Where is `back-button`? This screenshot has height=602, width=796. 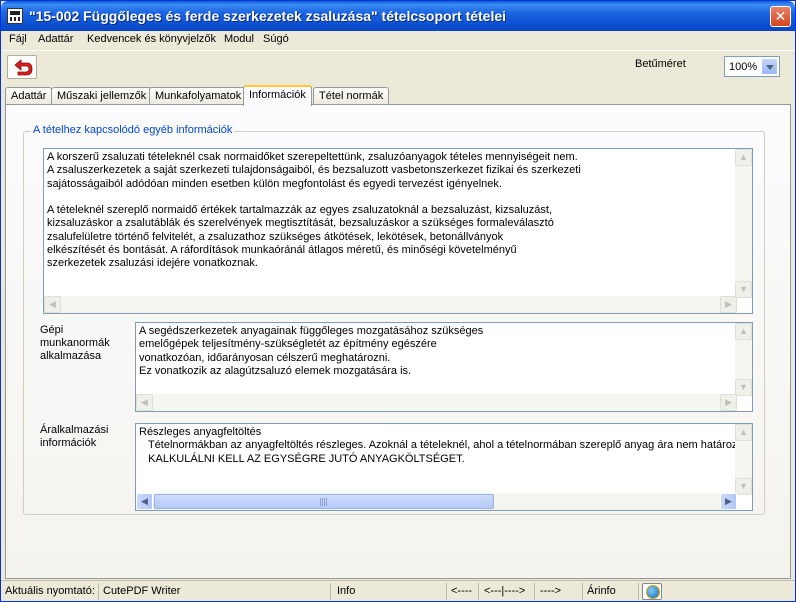 back-button is located at coordinates (22, 67).